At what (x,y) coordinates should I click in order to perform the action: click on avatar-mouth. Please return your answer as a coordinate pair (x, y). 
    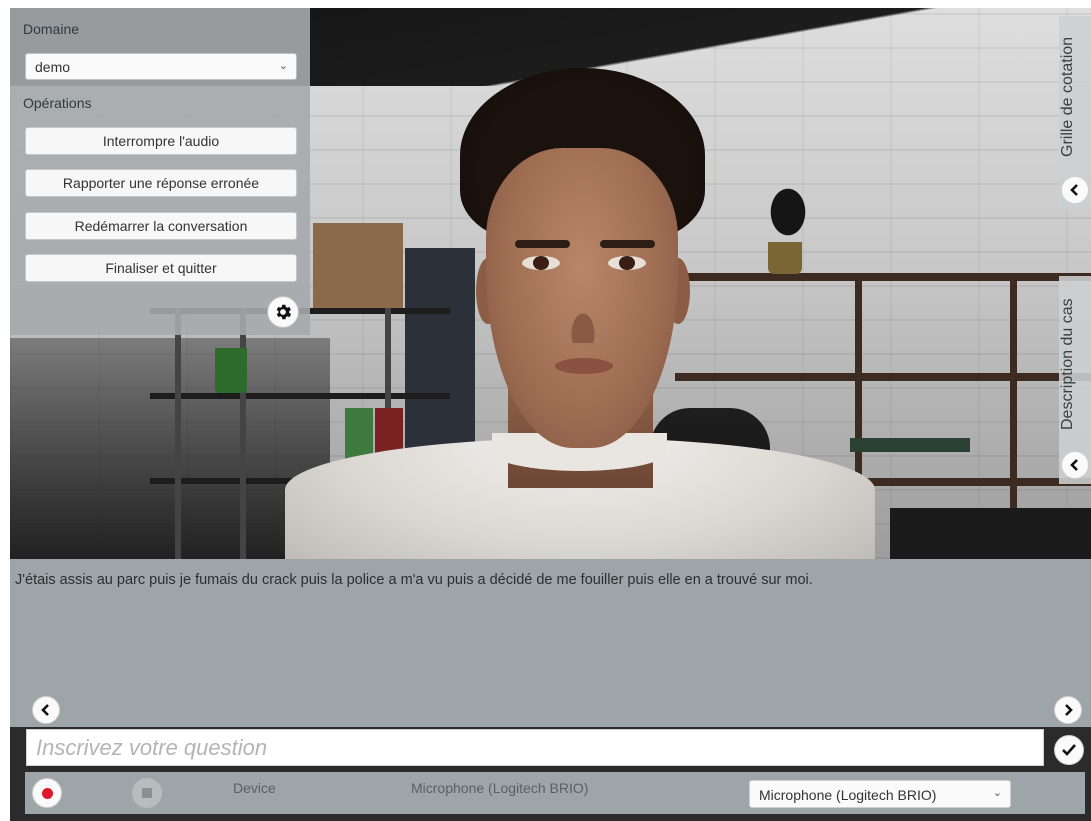
    Looking at the image, I should click on (584, 366).